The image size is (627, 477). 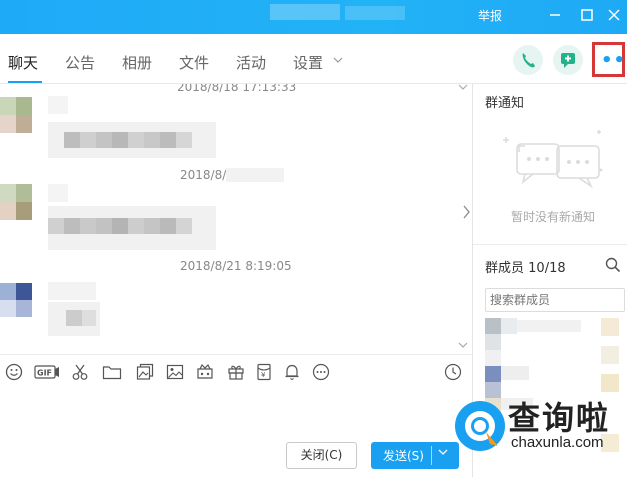 What do you see at coordinates (547, 268) in the screenshot?
I see `members-count: 10/18` at bounding box center [547, 268].